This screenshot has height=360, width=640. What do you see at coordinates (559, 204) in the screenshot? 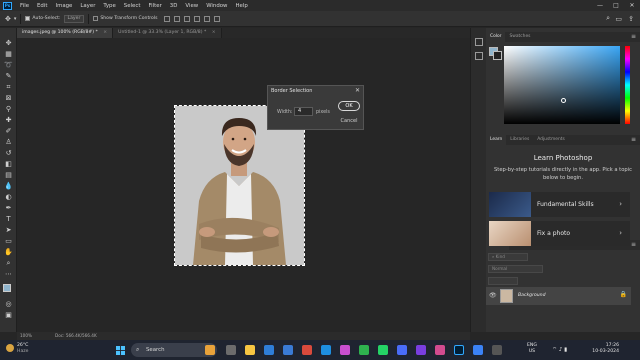
I see `learn-card-fundamental-skills: Fundamental Skills ›` at bounding box center [559, 204].